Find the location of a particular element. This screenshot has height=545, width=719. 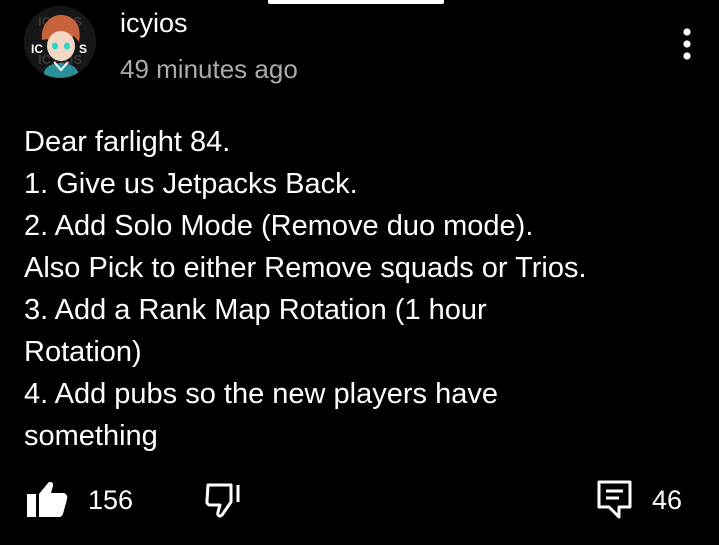

more-options-button is located at coordinates (687, 44).